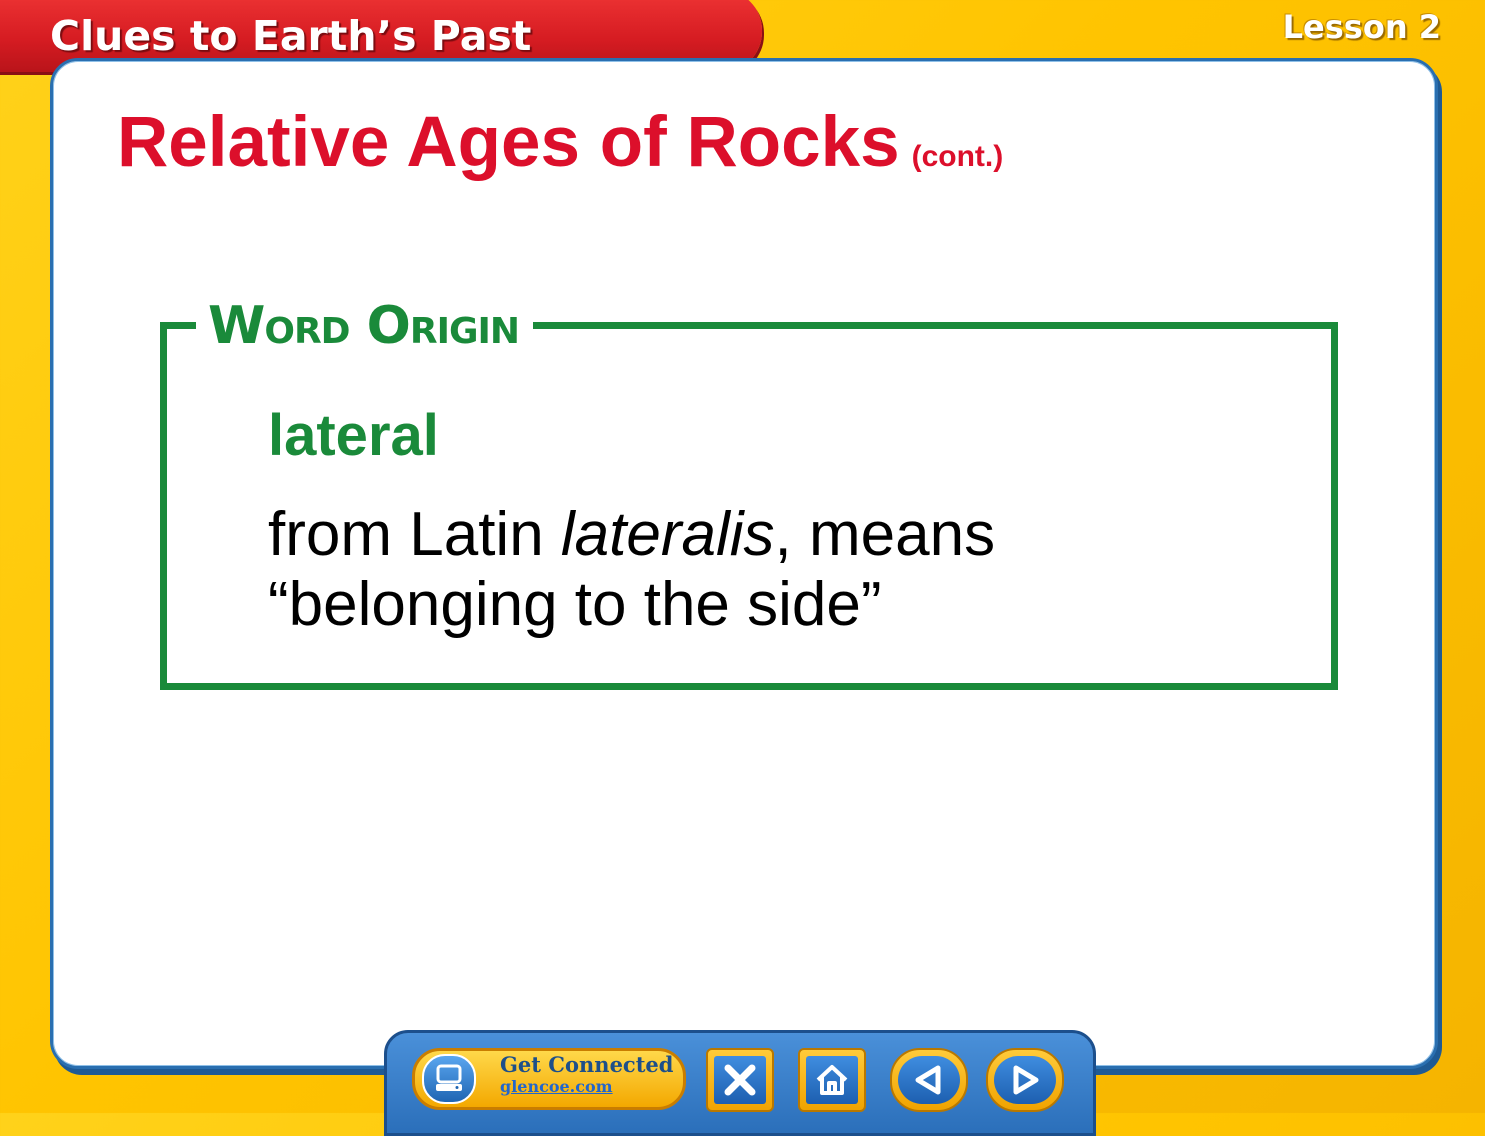 This screenshot has height=1136, width=1485. What do you see at coordinates (291, 36) in the screenshot?
I see `chapter-title: Clues to Earth’s Past` at bounding box center [291, 36].